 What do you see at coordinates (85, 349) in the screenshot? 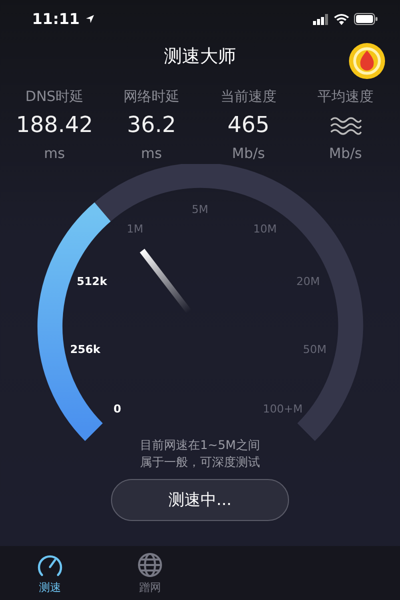
I see `tick-label: 256k` at bounding box center [85, 349].